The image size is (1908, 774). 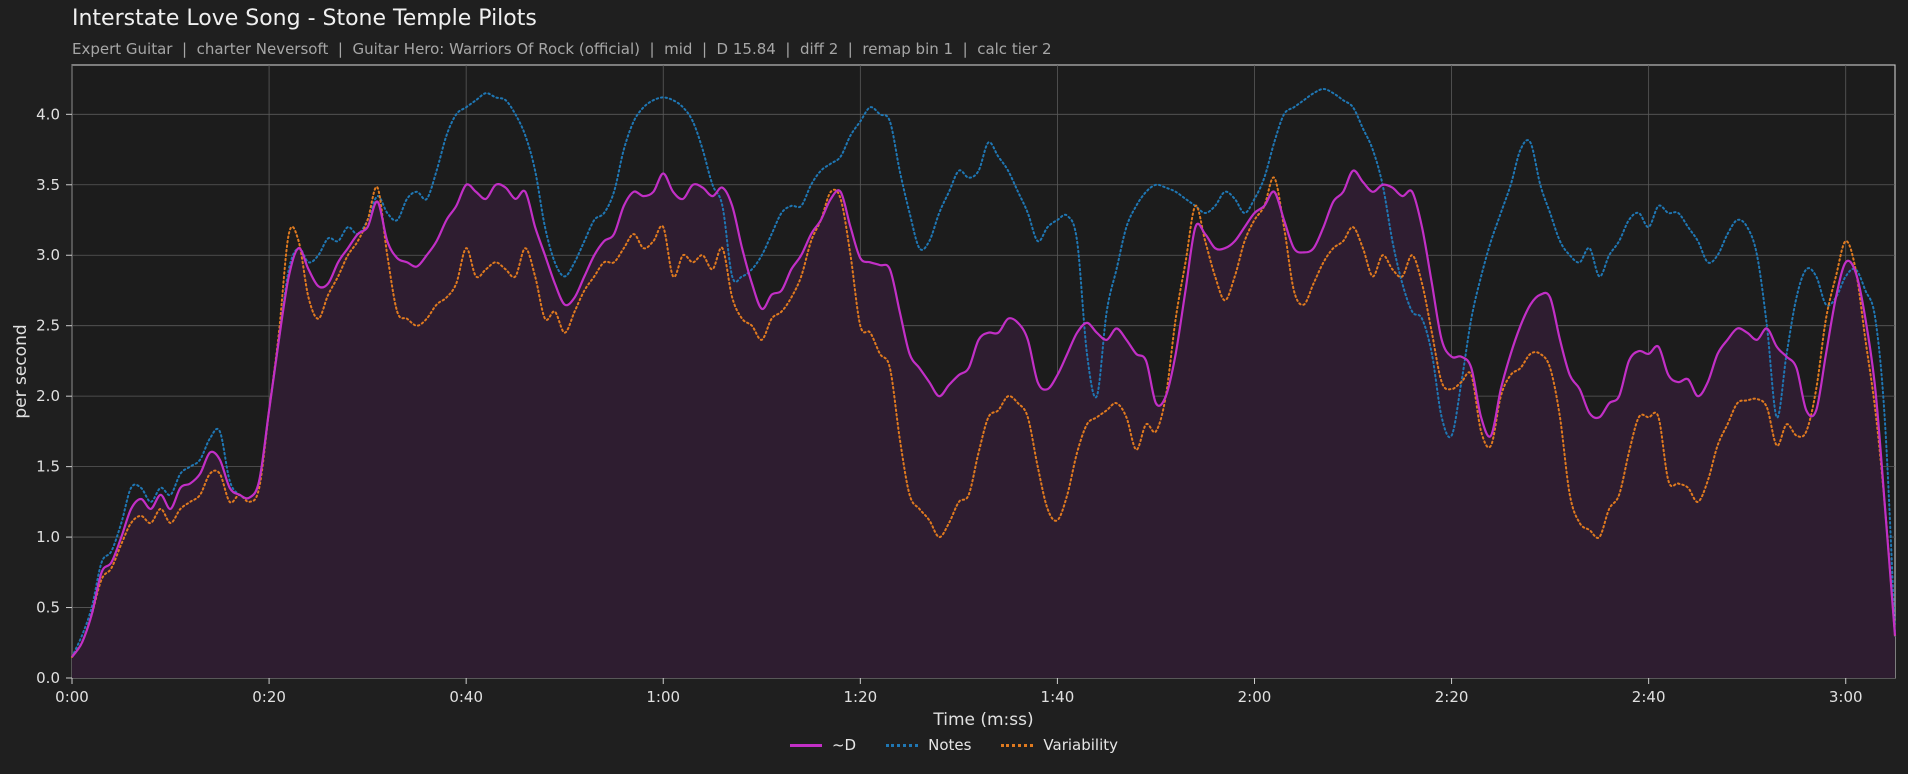 I want to click on legend-item-d: ~D, so click(x=823, y=745).